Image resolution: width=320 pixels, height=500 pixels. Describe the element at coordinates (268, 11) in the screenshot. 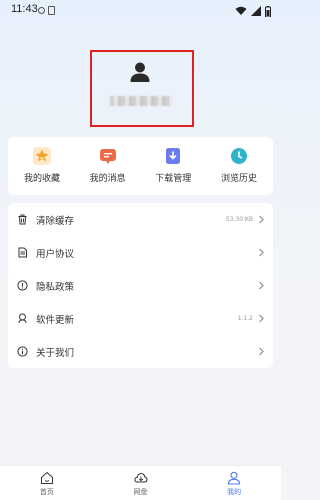

I see `battery-icon` at that location.